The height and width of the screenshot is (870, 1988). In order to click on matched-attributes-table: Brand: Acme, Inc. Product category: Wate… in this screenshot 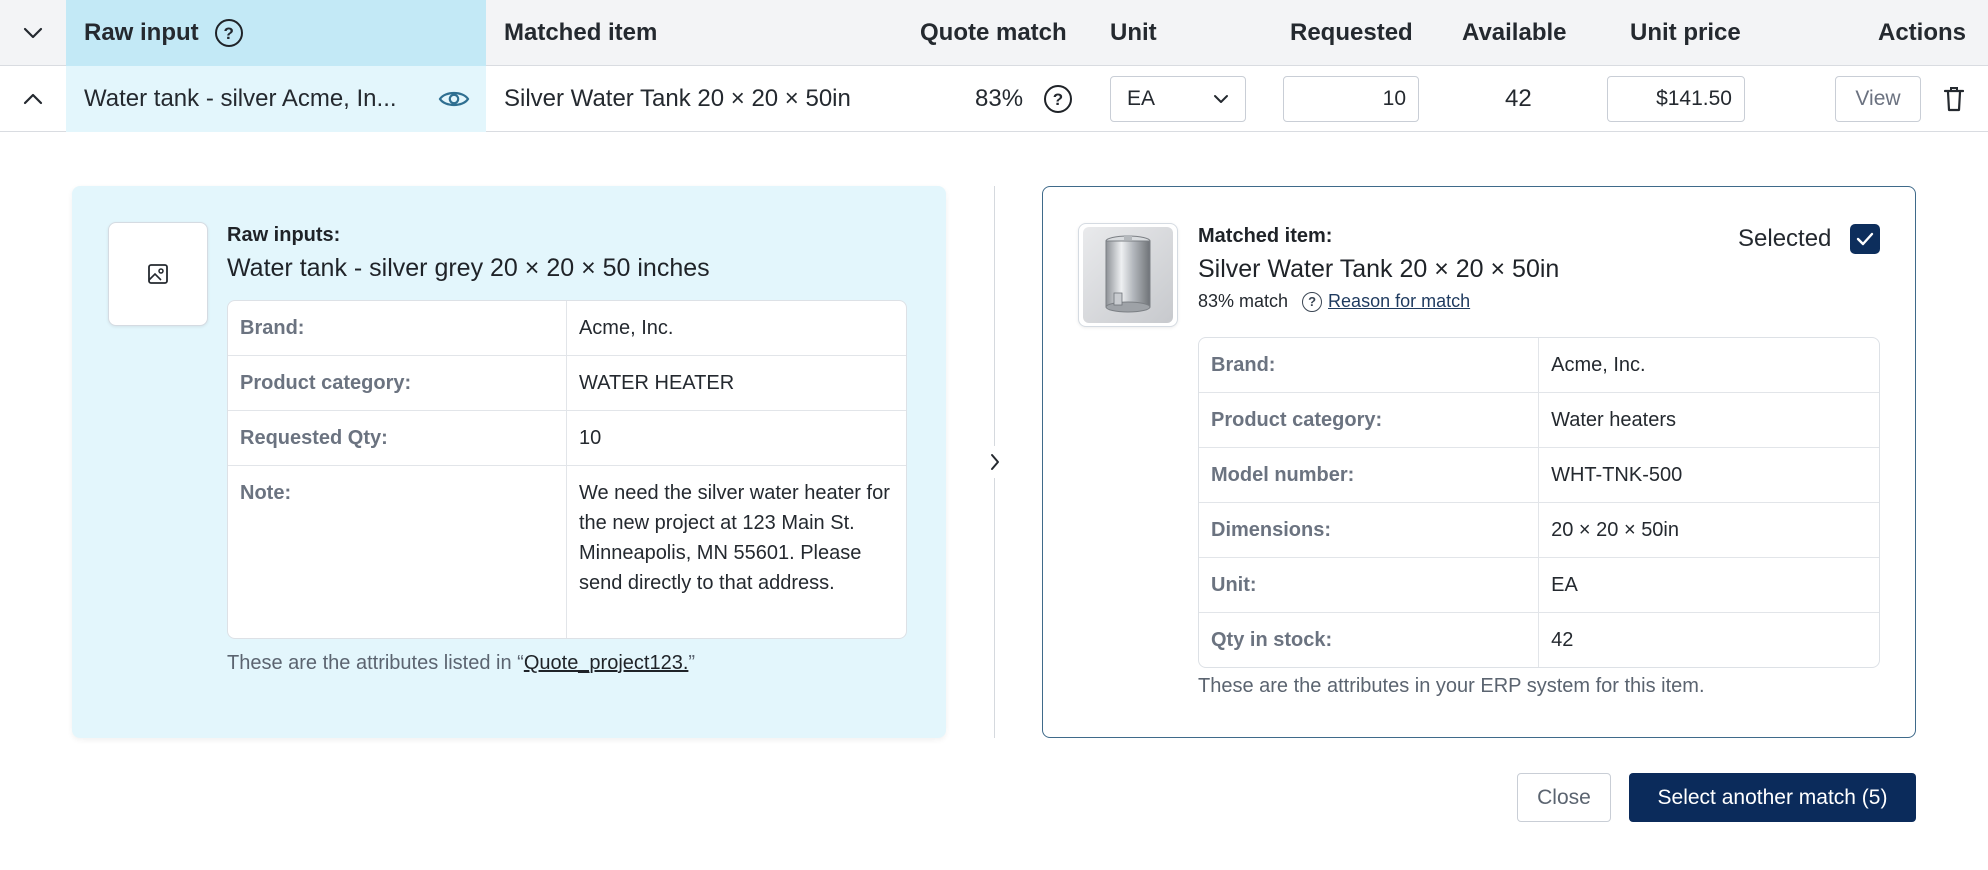, I will do `click(1539, 502)`.